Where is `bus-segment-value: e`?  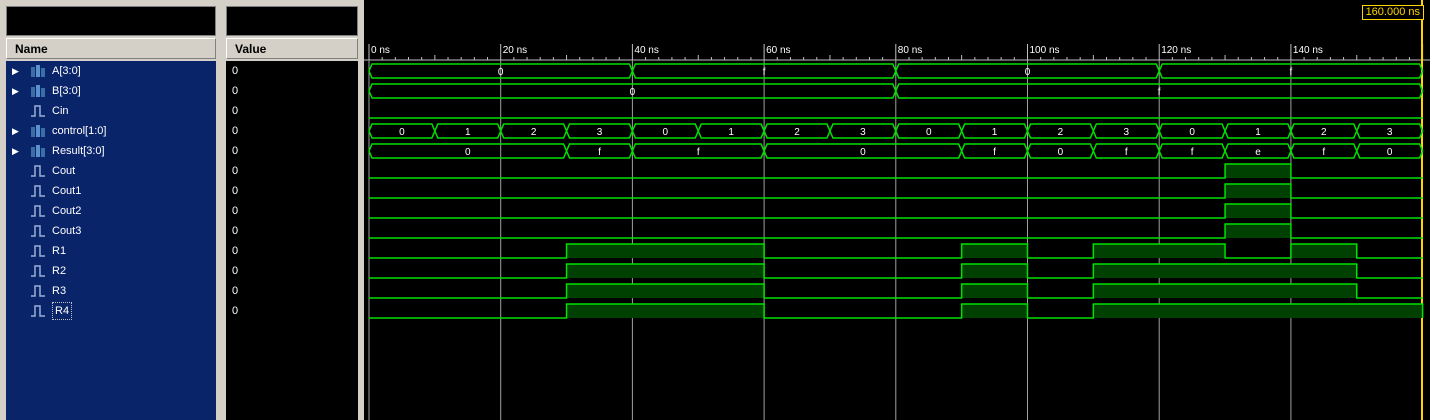 bus-segment-value: e is located at coordinates (1258, 152).